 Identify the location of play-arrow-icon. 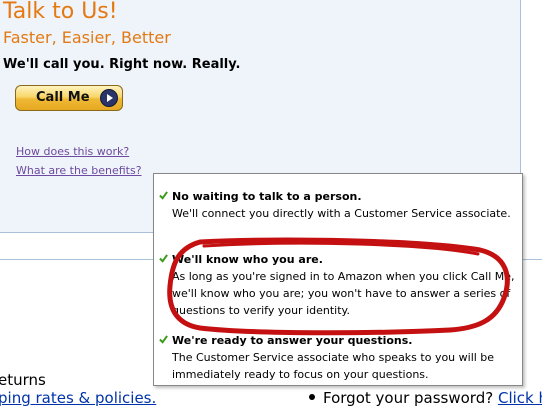
(109, 98).